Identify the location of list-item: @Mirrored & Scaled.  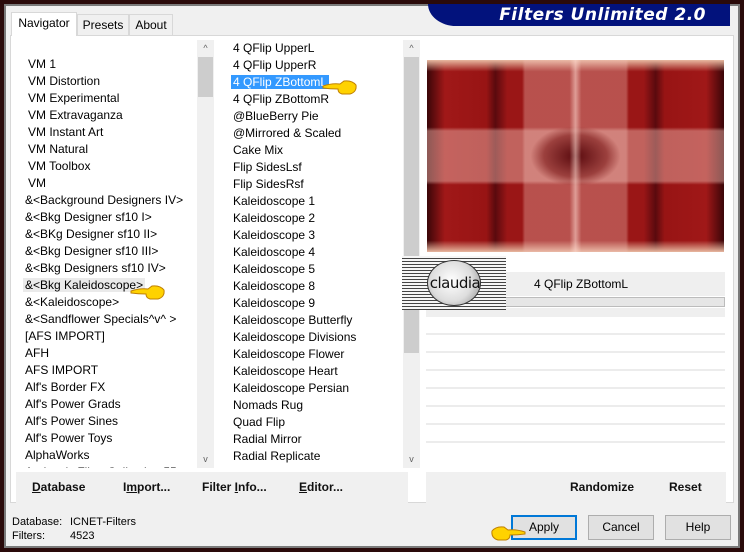
(316, 133).